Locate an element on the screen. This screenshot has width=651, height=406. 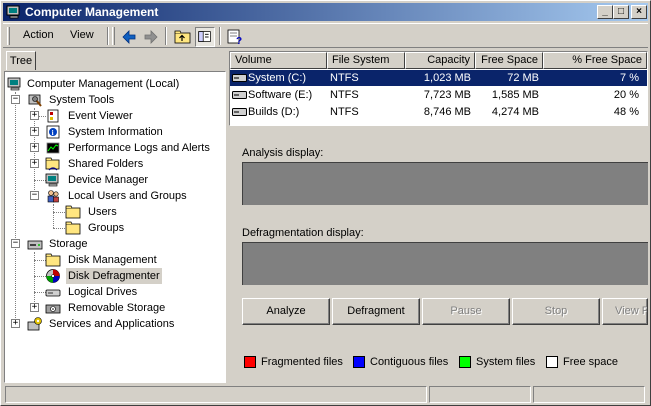
tree-item-event-viewer: + Event Viewer is located at coordinates (115, 116).